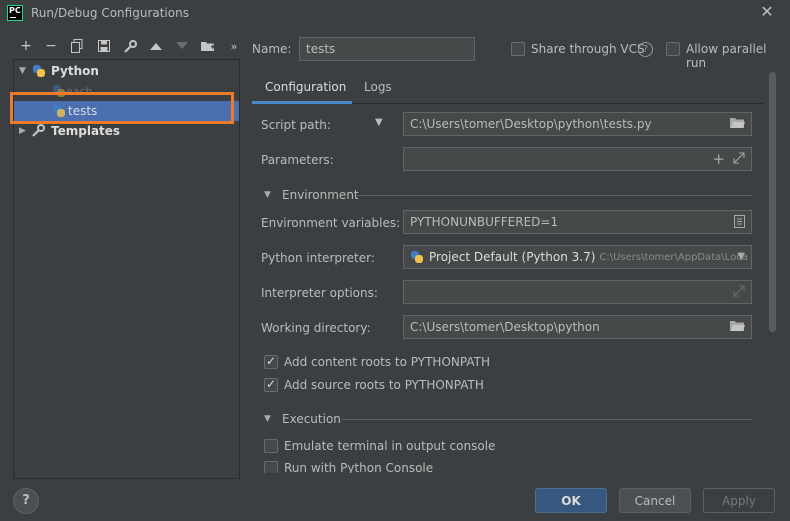  I want to click on name-input: tests, so click(387, 49).